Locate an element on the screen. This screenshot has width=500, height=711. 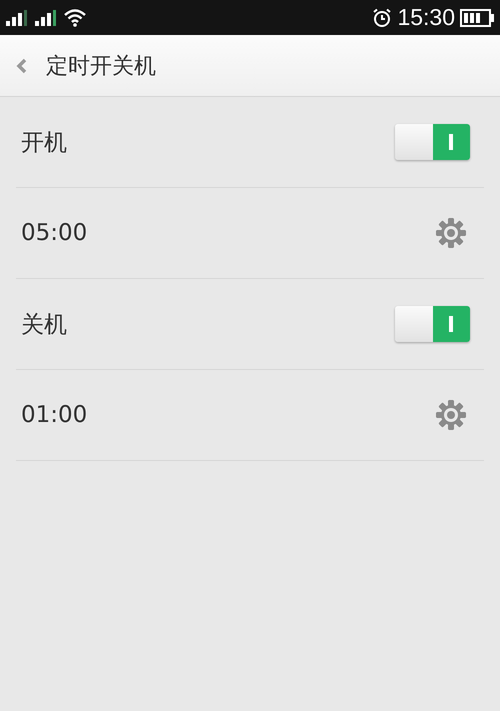
back-icon is located at coordinates (22, 66).